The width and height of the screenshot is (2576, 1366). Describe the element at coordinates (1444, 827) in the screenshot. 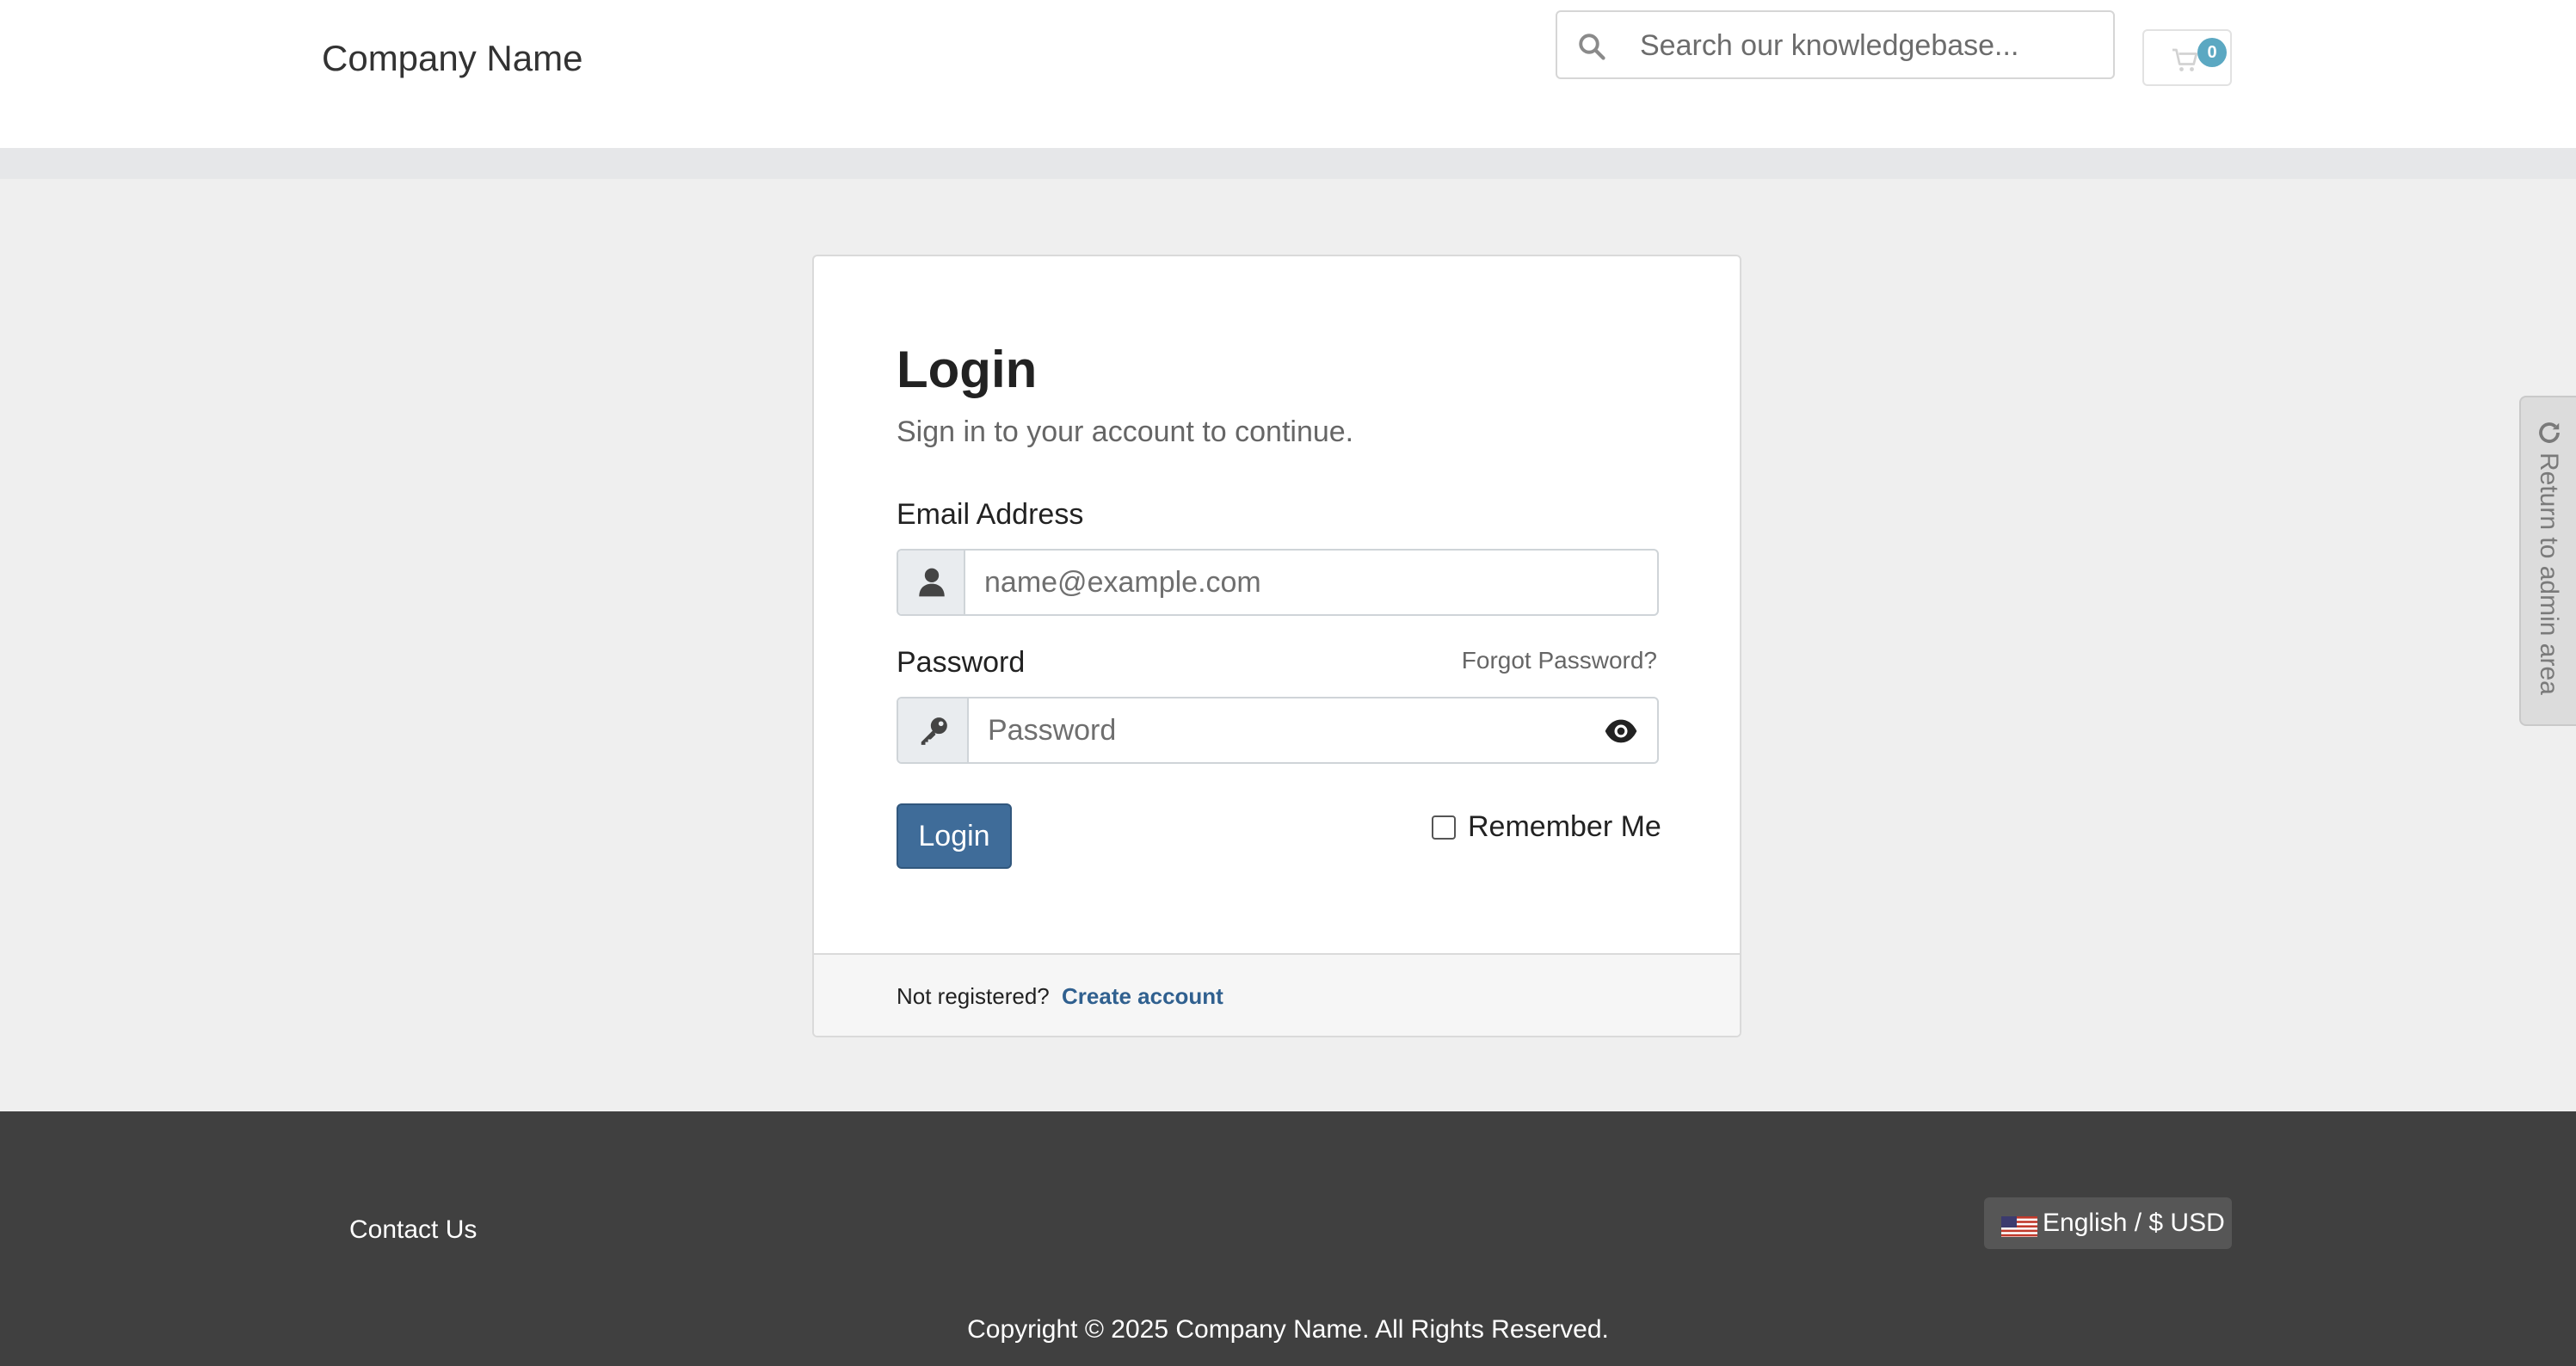

I see `remember-me-checkbox` at that location.